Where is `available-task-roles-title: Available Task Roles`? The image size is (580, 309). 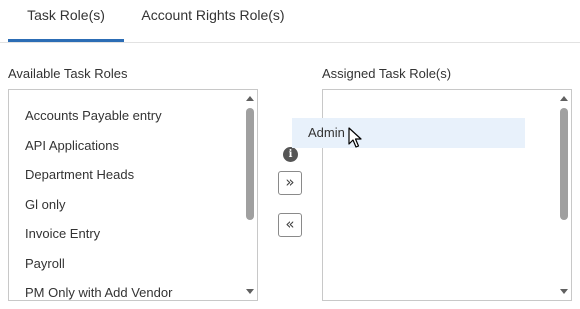 available-task-roles-title: Available Task Roles is located at coordinates (68, 73).